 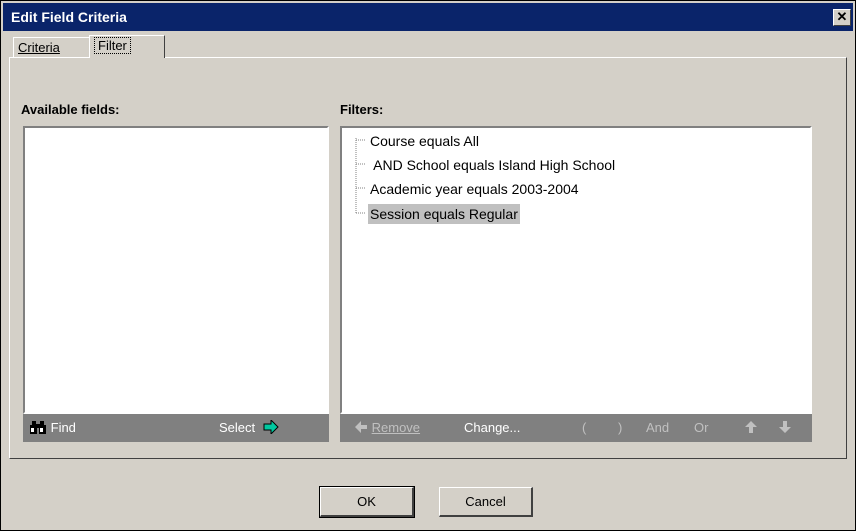 I want to click on select-button: Select, so click(x=249, y=428).